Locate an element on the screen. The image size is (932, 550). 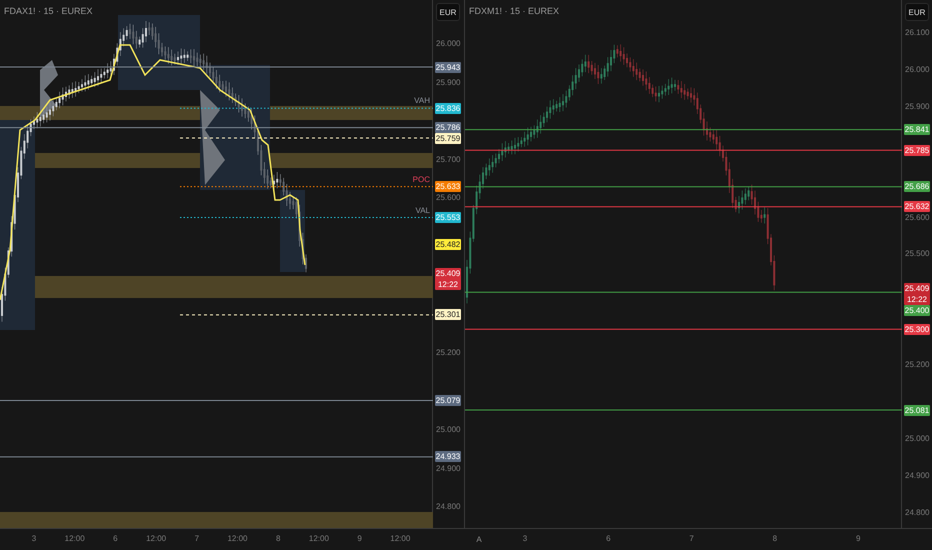
price-tick: 25.500 is located at coordinates (917, 253).